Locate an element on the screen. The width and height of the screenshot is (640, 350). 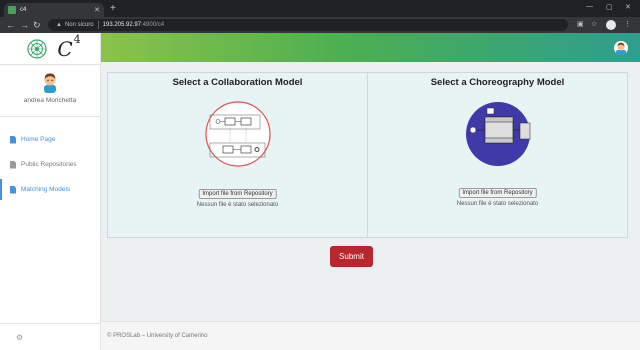
choreography-model-image is located at coordinates (497, 134).